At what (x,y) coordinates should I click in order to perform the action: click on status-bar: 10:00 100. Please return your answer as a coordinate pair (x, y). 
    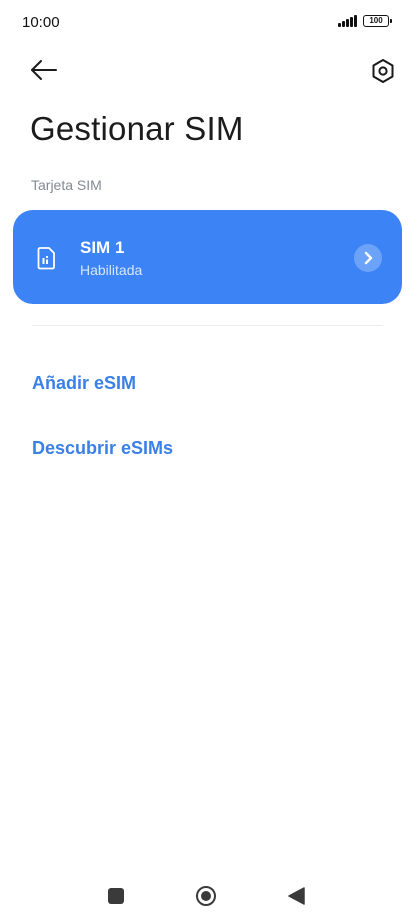
    Looking at the image, I should click on (207, 22).